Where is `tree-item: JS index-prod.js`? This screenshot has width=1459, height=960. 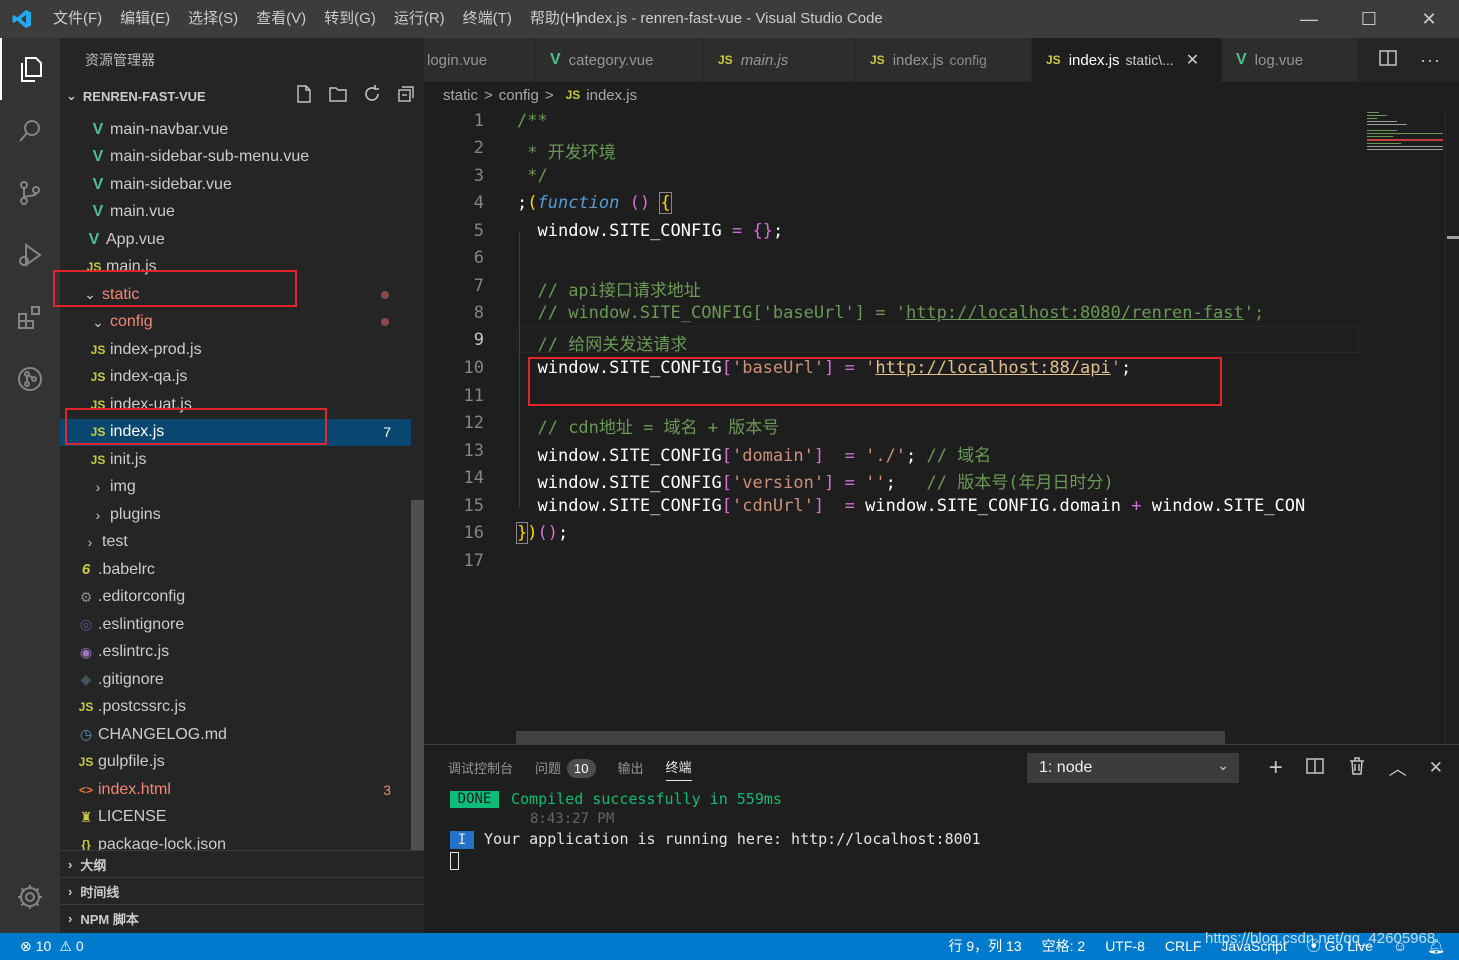
tree-item: JS index-prod.js is located at coordinates (235, 350).